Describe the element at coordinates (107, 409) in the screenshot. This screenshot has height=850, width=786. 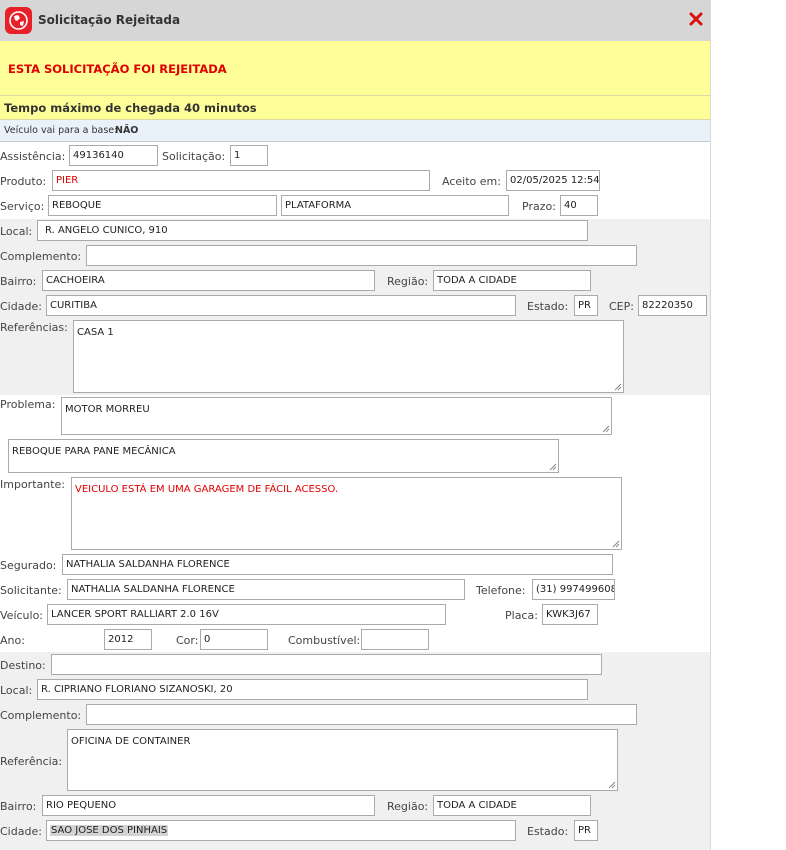
I see `problema-text: MOTOR MORREU` at that location.